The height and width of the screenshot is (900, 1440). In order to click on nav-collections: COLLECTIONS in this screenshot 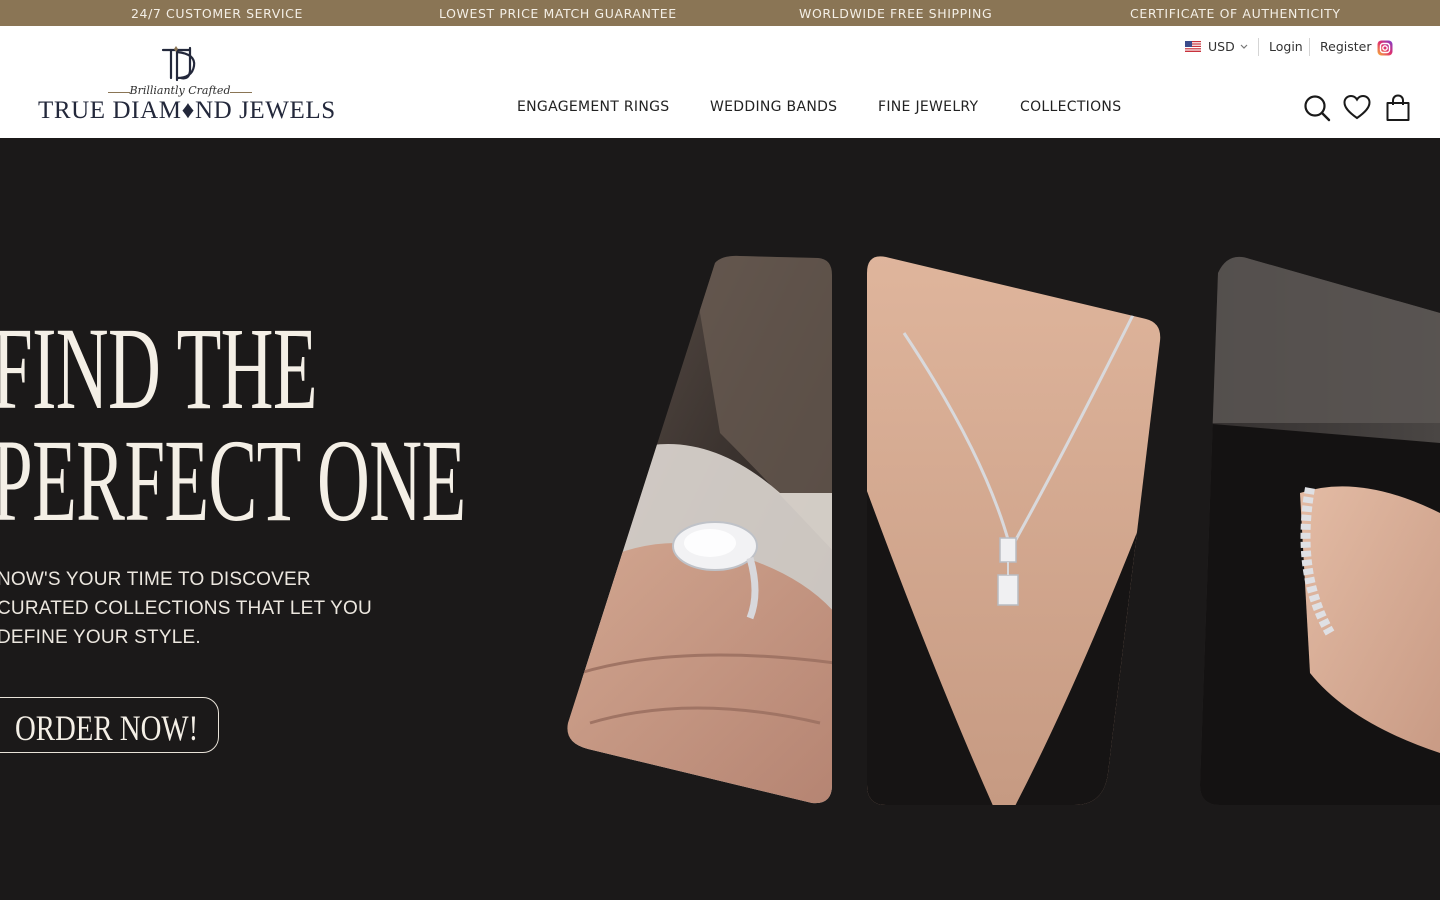, I will do `click(1070, 107)`.